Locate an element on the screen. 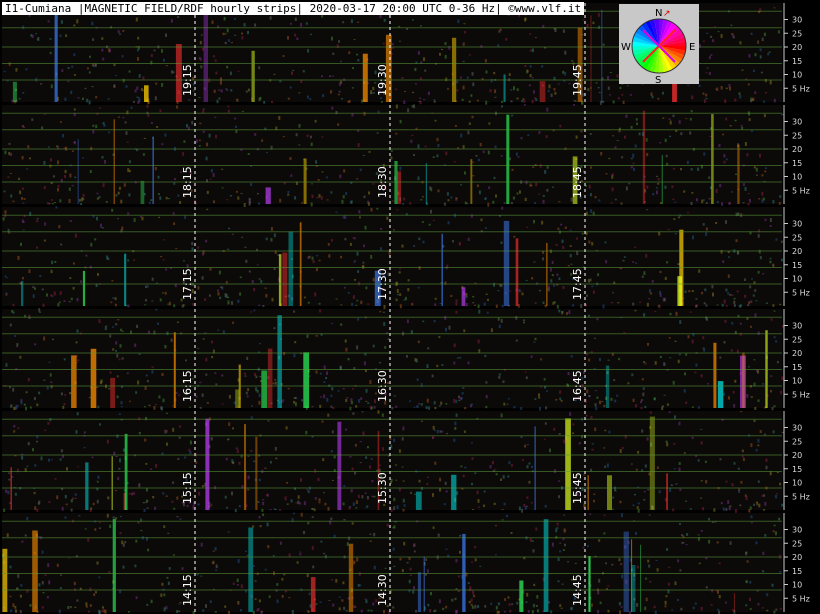  y-tick-label: 25 is located at coordinates (797, 33).